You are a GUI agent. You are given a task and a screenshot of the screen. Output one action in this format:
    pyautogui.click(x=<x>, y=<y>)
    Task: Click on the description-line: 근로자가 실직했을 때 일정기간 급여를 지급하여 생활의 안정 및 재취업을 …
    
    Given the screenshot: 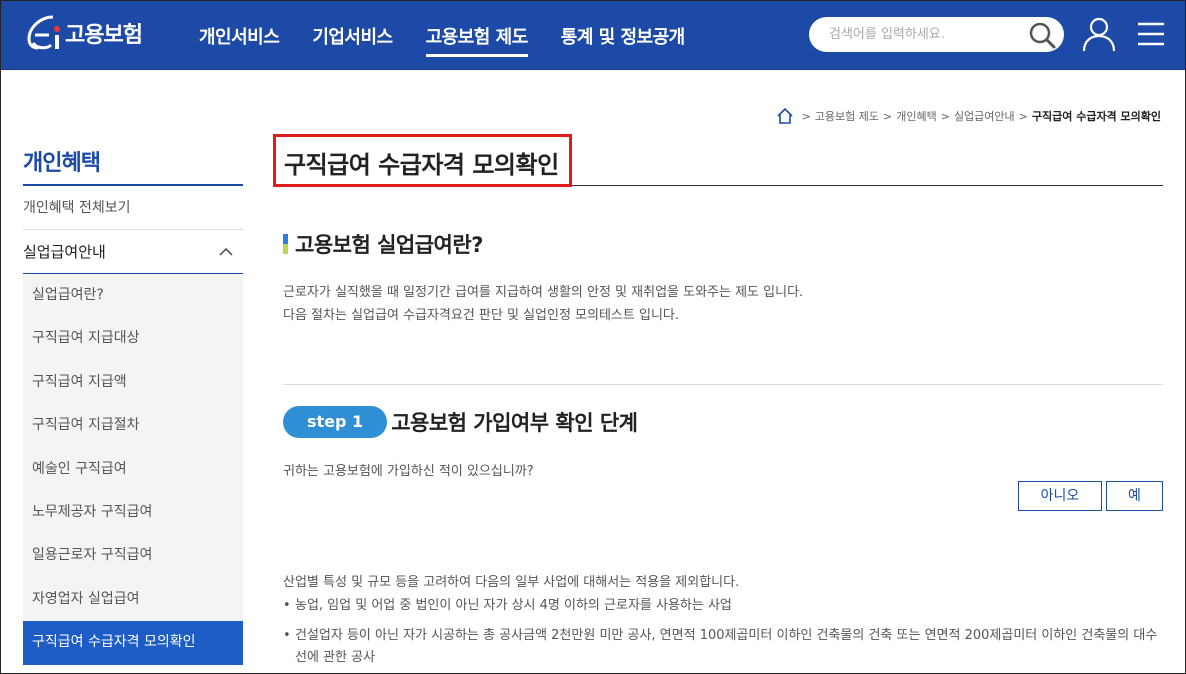 What is the action you would take?
    pyautogui.click(x=543, y=292)
    